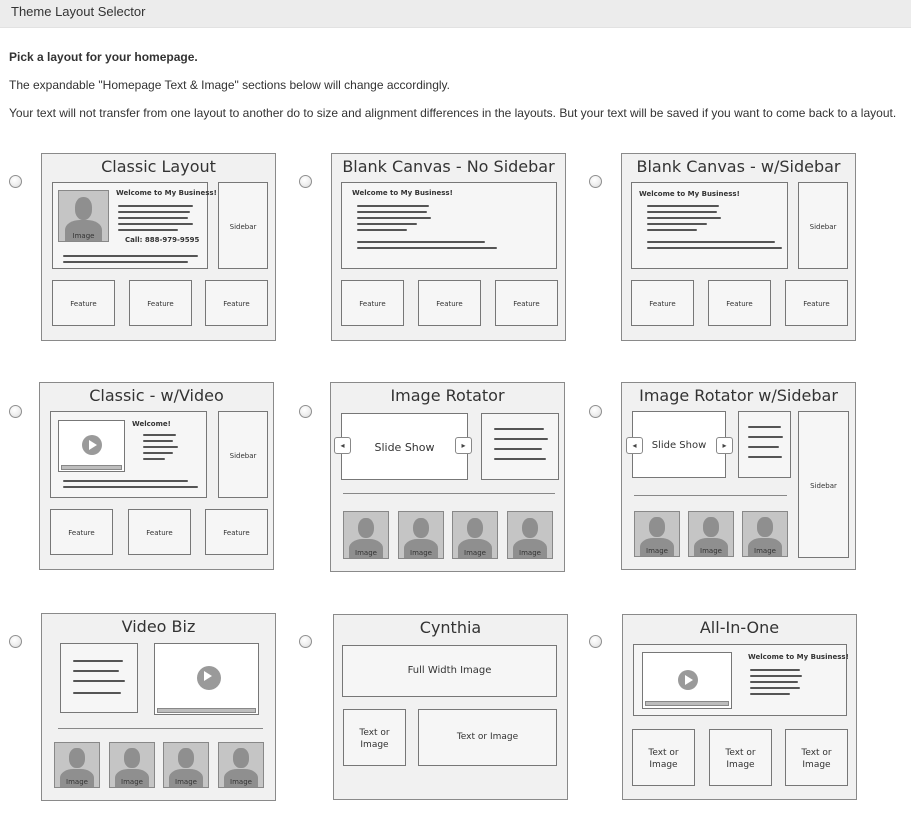 The image size is (911, 816). I want to click on layout-title: Image Rotator, so click(447, 395).